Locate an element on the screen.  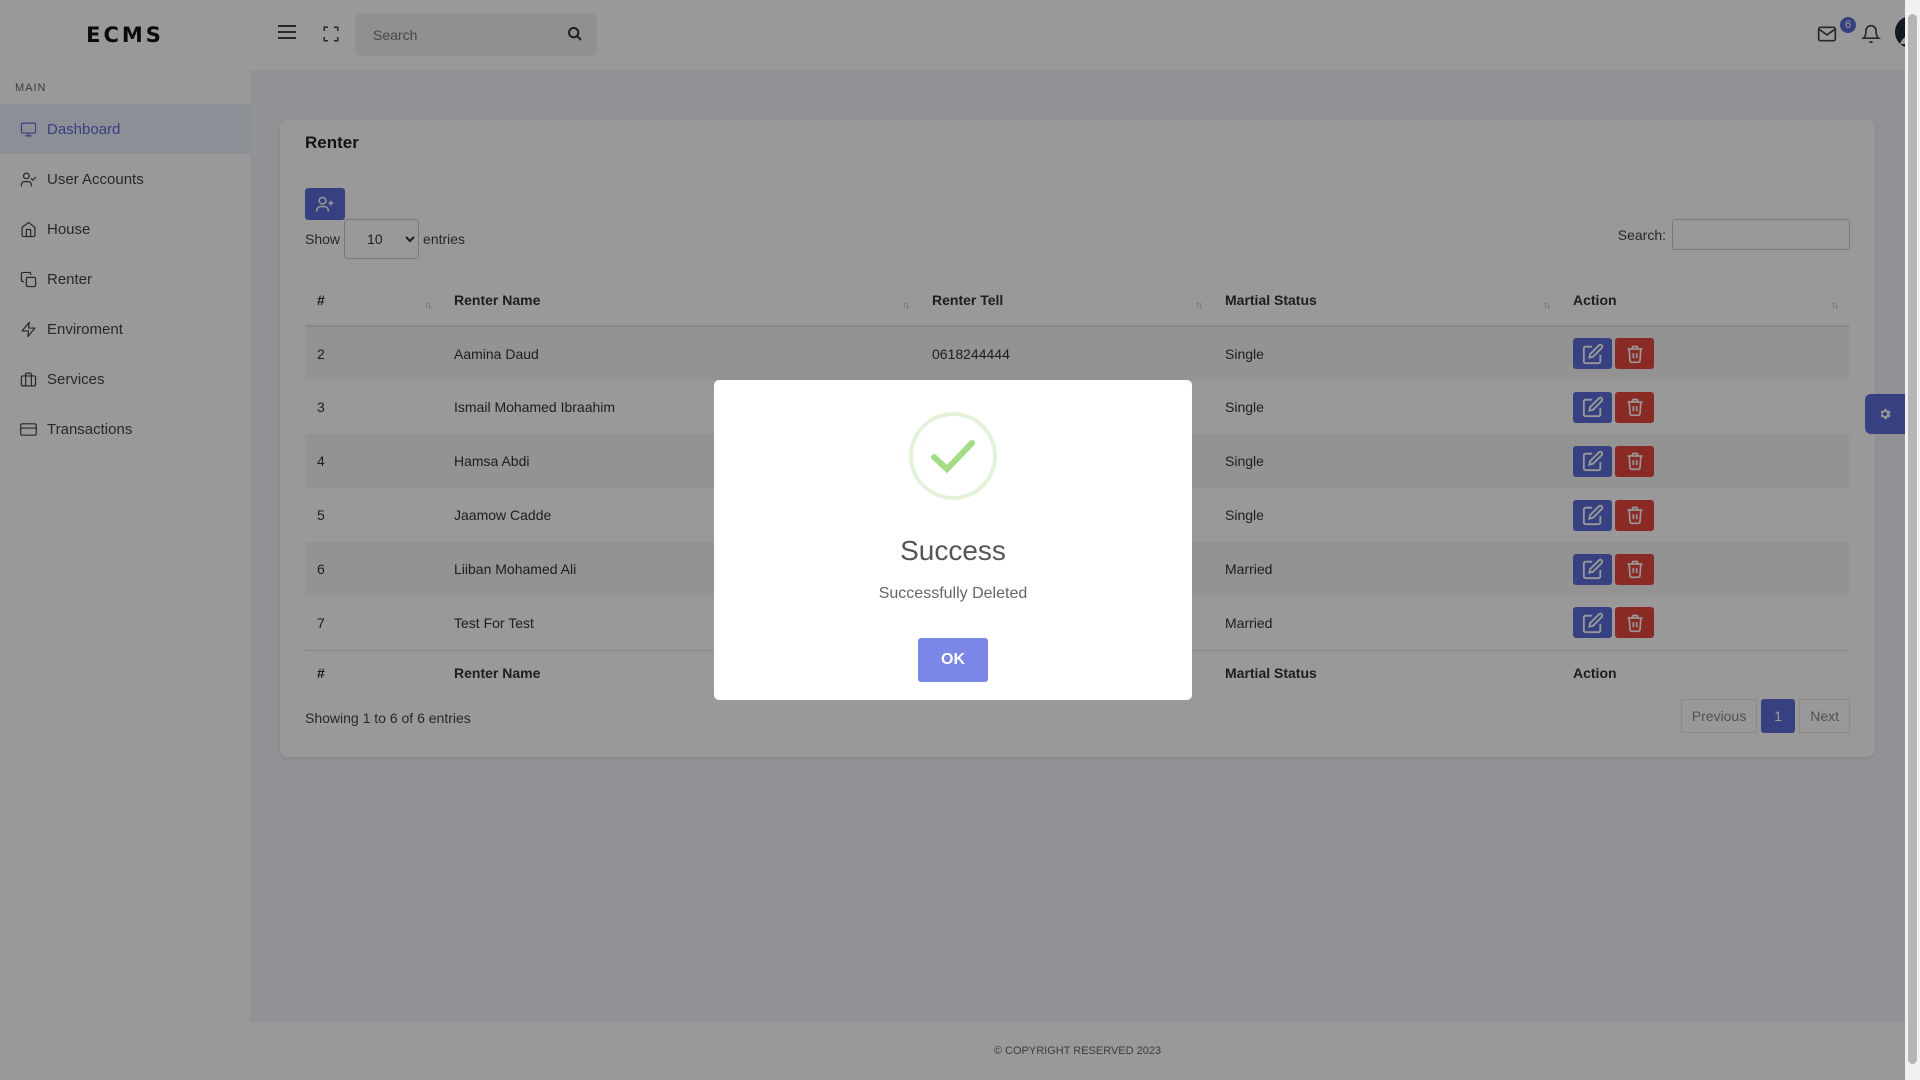
ok-button: OK is located at coordinates (953, 660).